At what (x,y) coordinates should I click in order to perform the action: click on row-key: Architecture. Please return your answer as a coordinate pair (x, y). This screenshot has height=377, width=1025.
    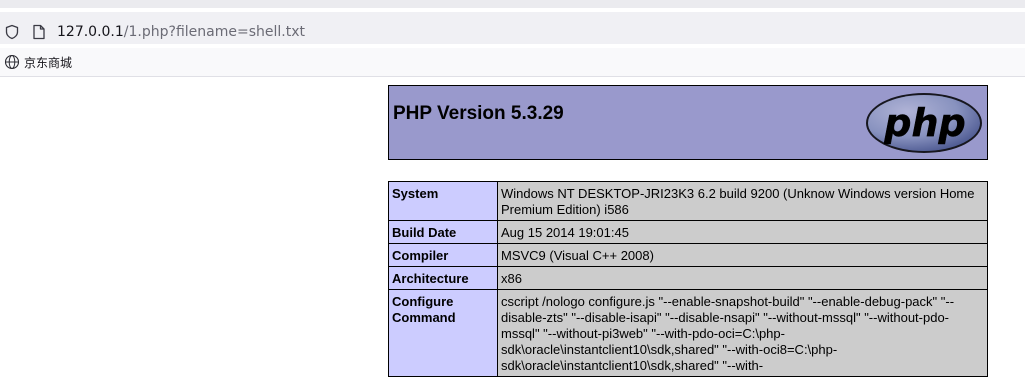
    Looking at the image, I should click on (443, 278).